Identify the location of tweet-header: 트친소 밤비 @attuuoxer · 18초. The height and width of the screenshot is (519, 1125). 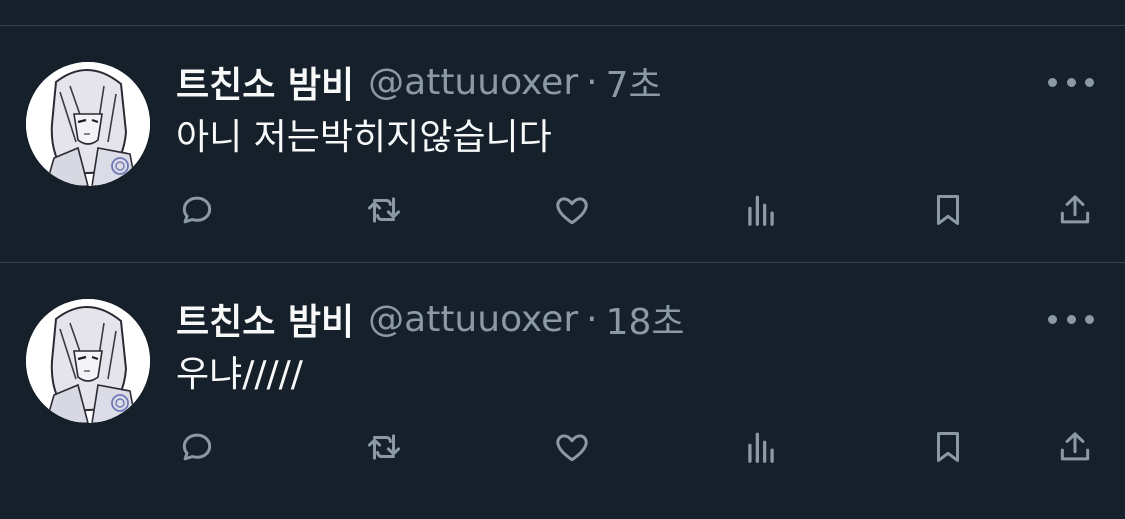
(430, 319).